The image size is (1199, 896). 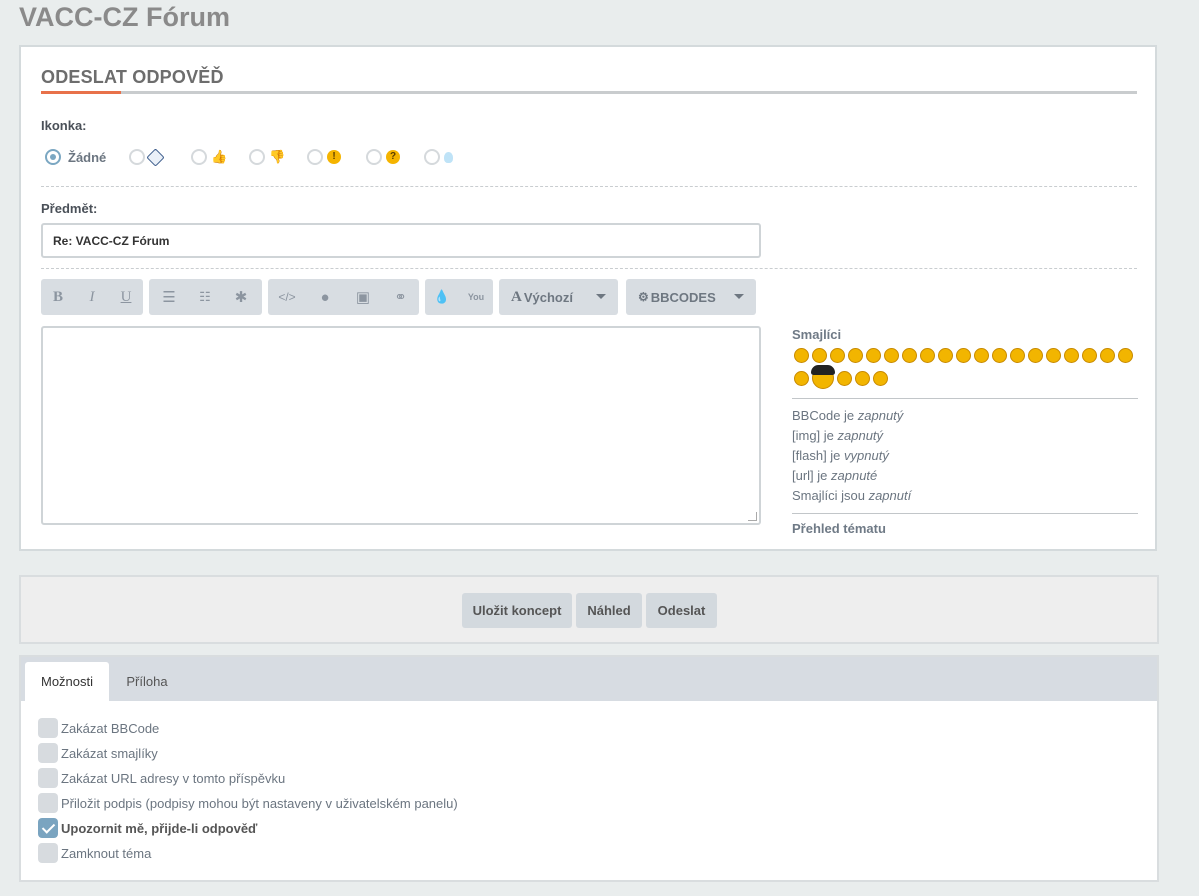 What do you see at coordinates (442, 297) in the screenshot?
I see `color-drop-icon: 💧` at bounding box center [442, 297].